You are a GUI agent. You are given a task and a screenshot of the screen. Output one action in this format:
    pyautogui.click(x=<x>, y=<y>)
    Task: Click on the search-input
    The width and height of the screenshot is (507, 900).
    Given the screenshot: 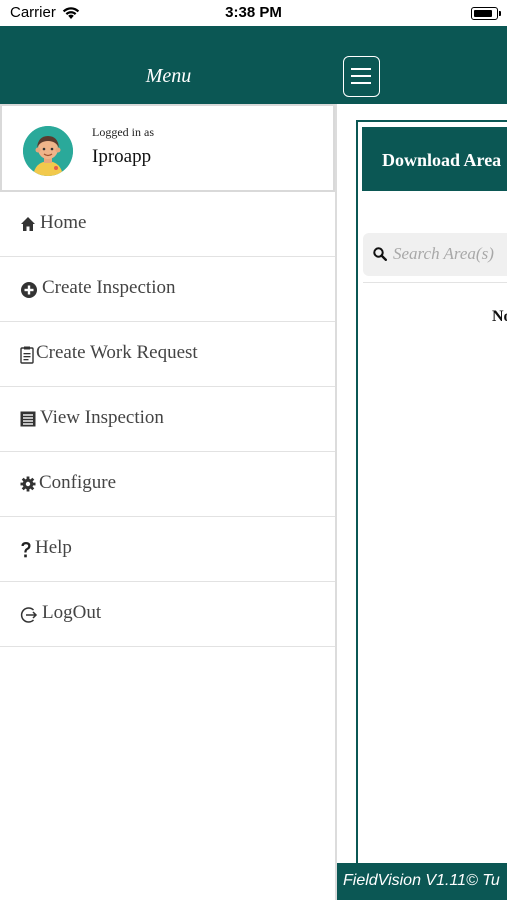 What is the action you would take?
    pyautogui.click(x=450, y=254)
    